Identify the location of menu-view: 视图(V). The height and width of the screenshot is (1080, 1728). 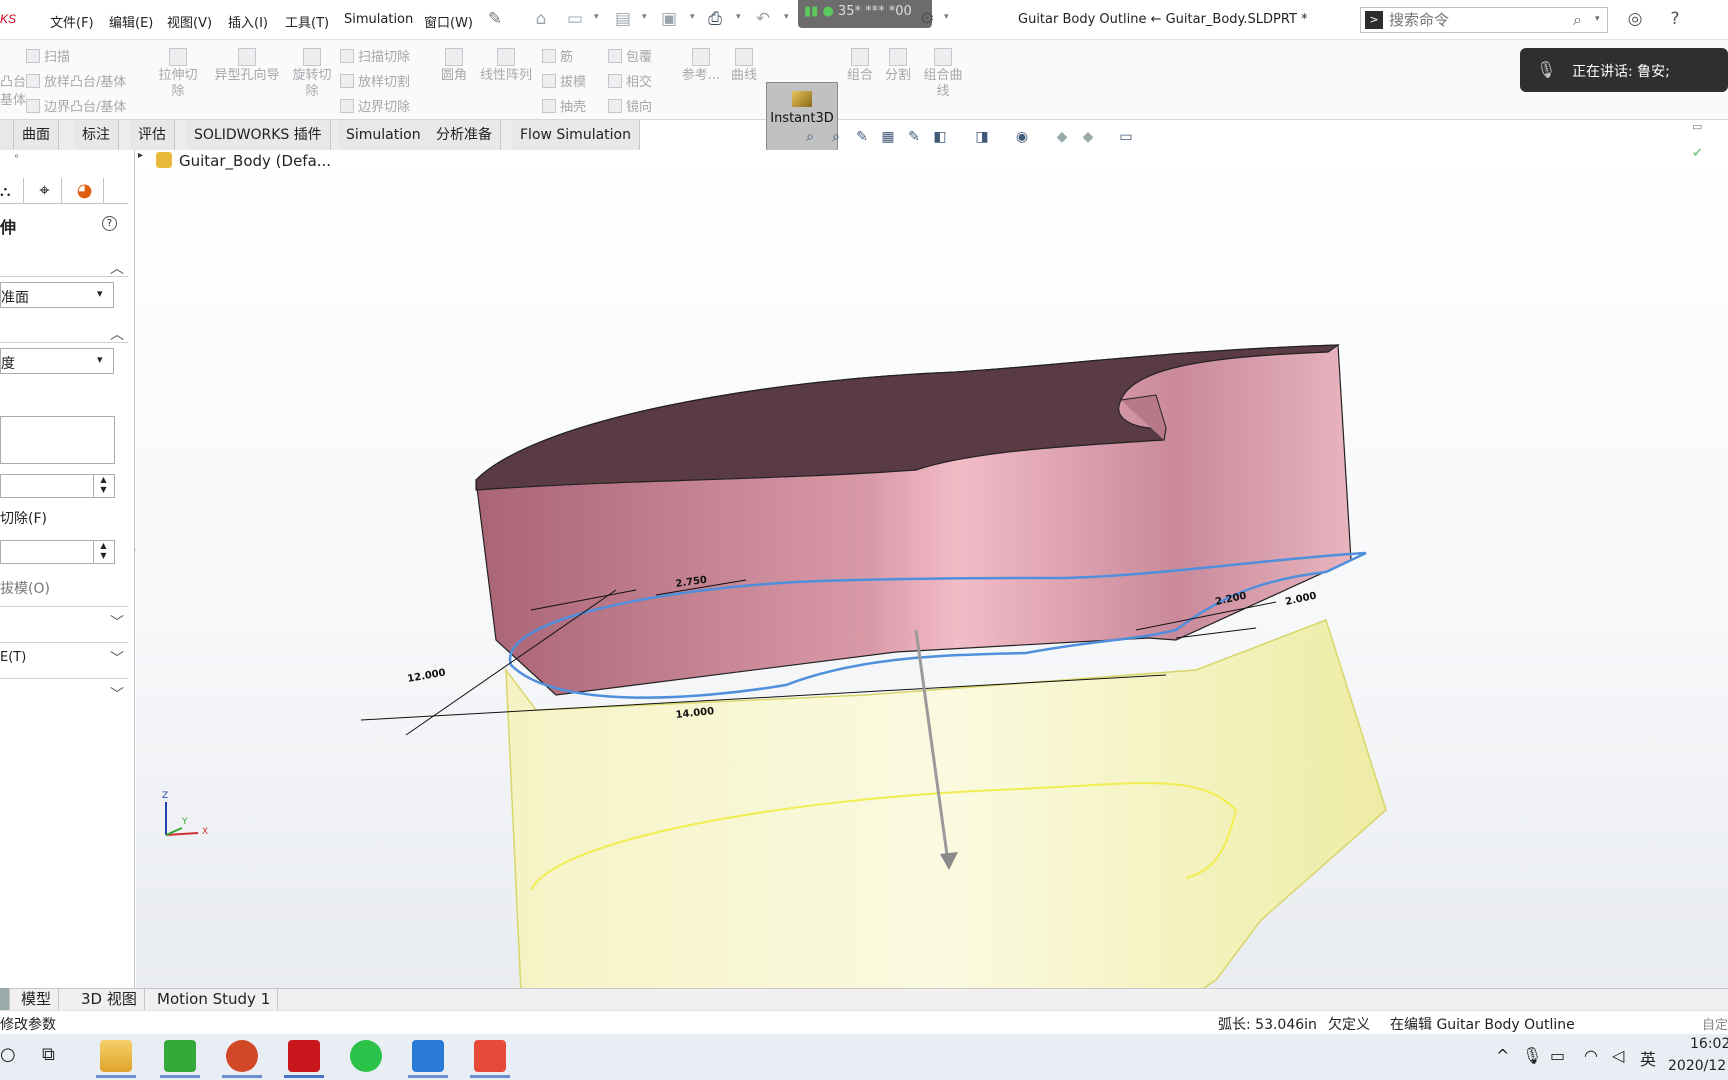
(189, 21).